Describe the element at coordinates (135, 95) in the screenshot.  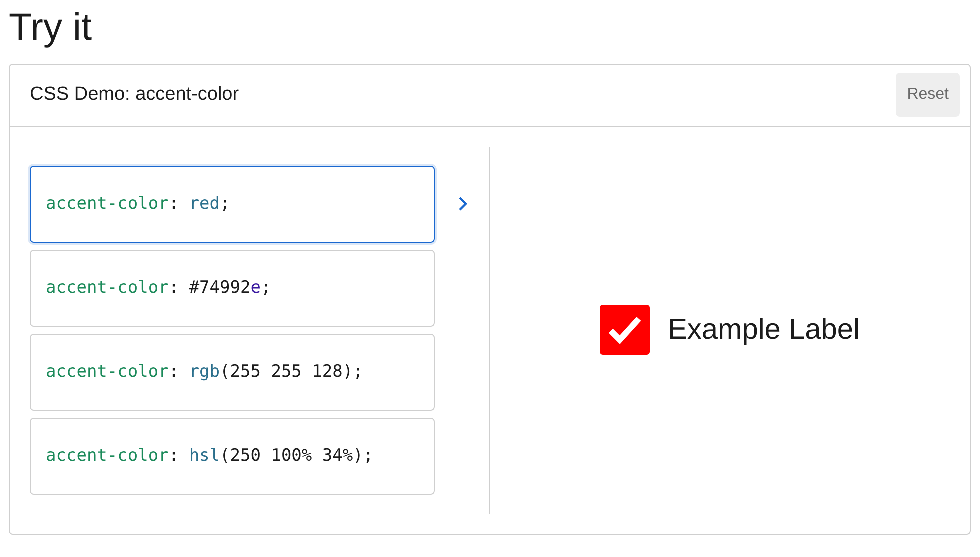
I see `demo-title: CSS Demo: accent-color` at that location.